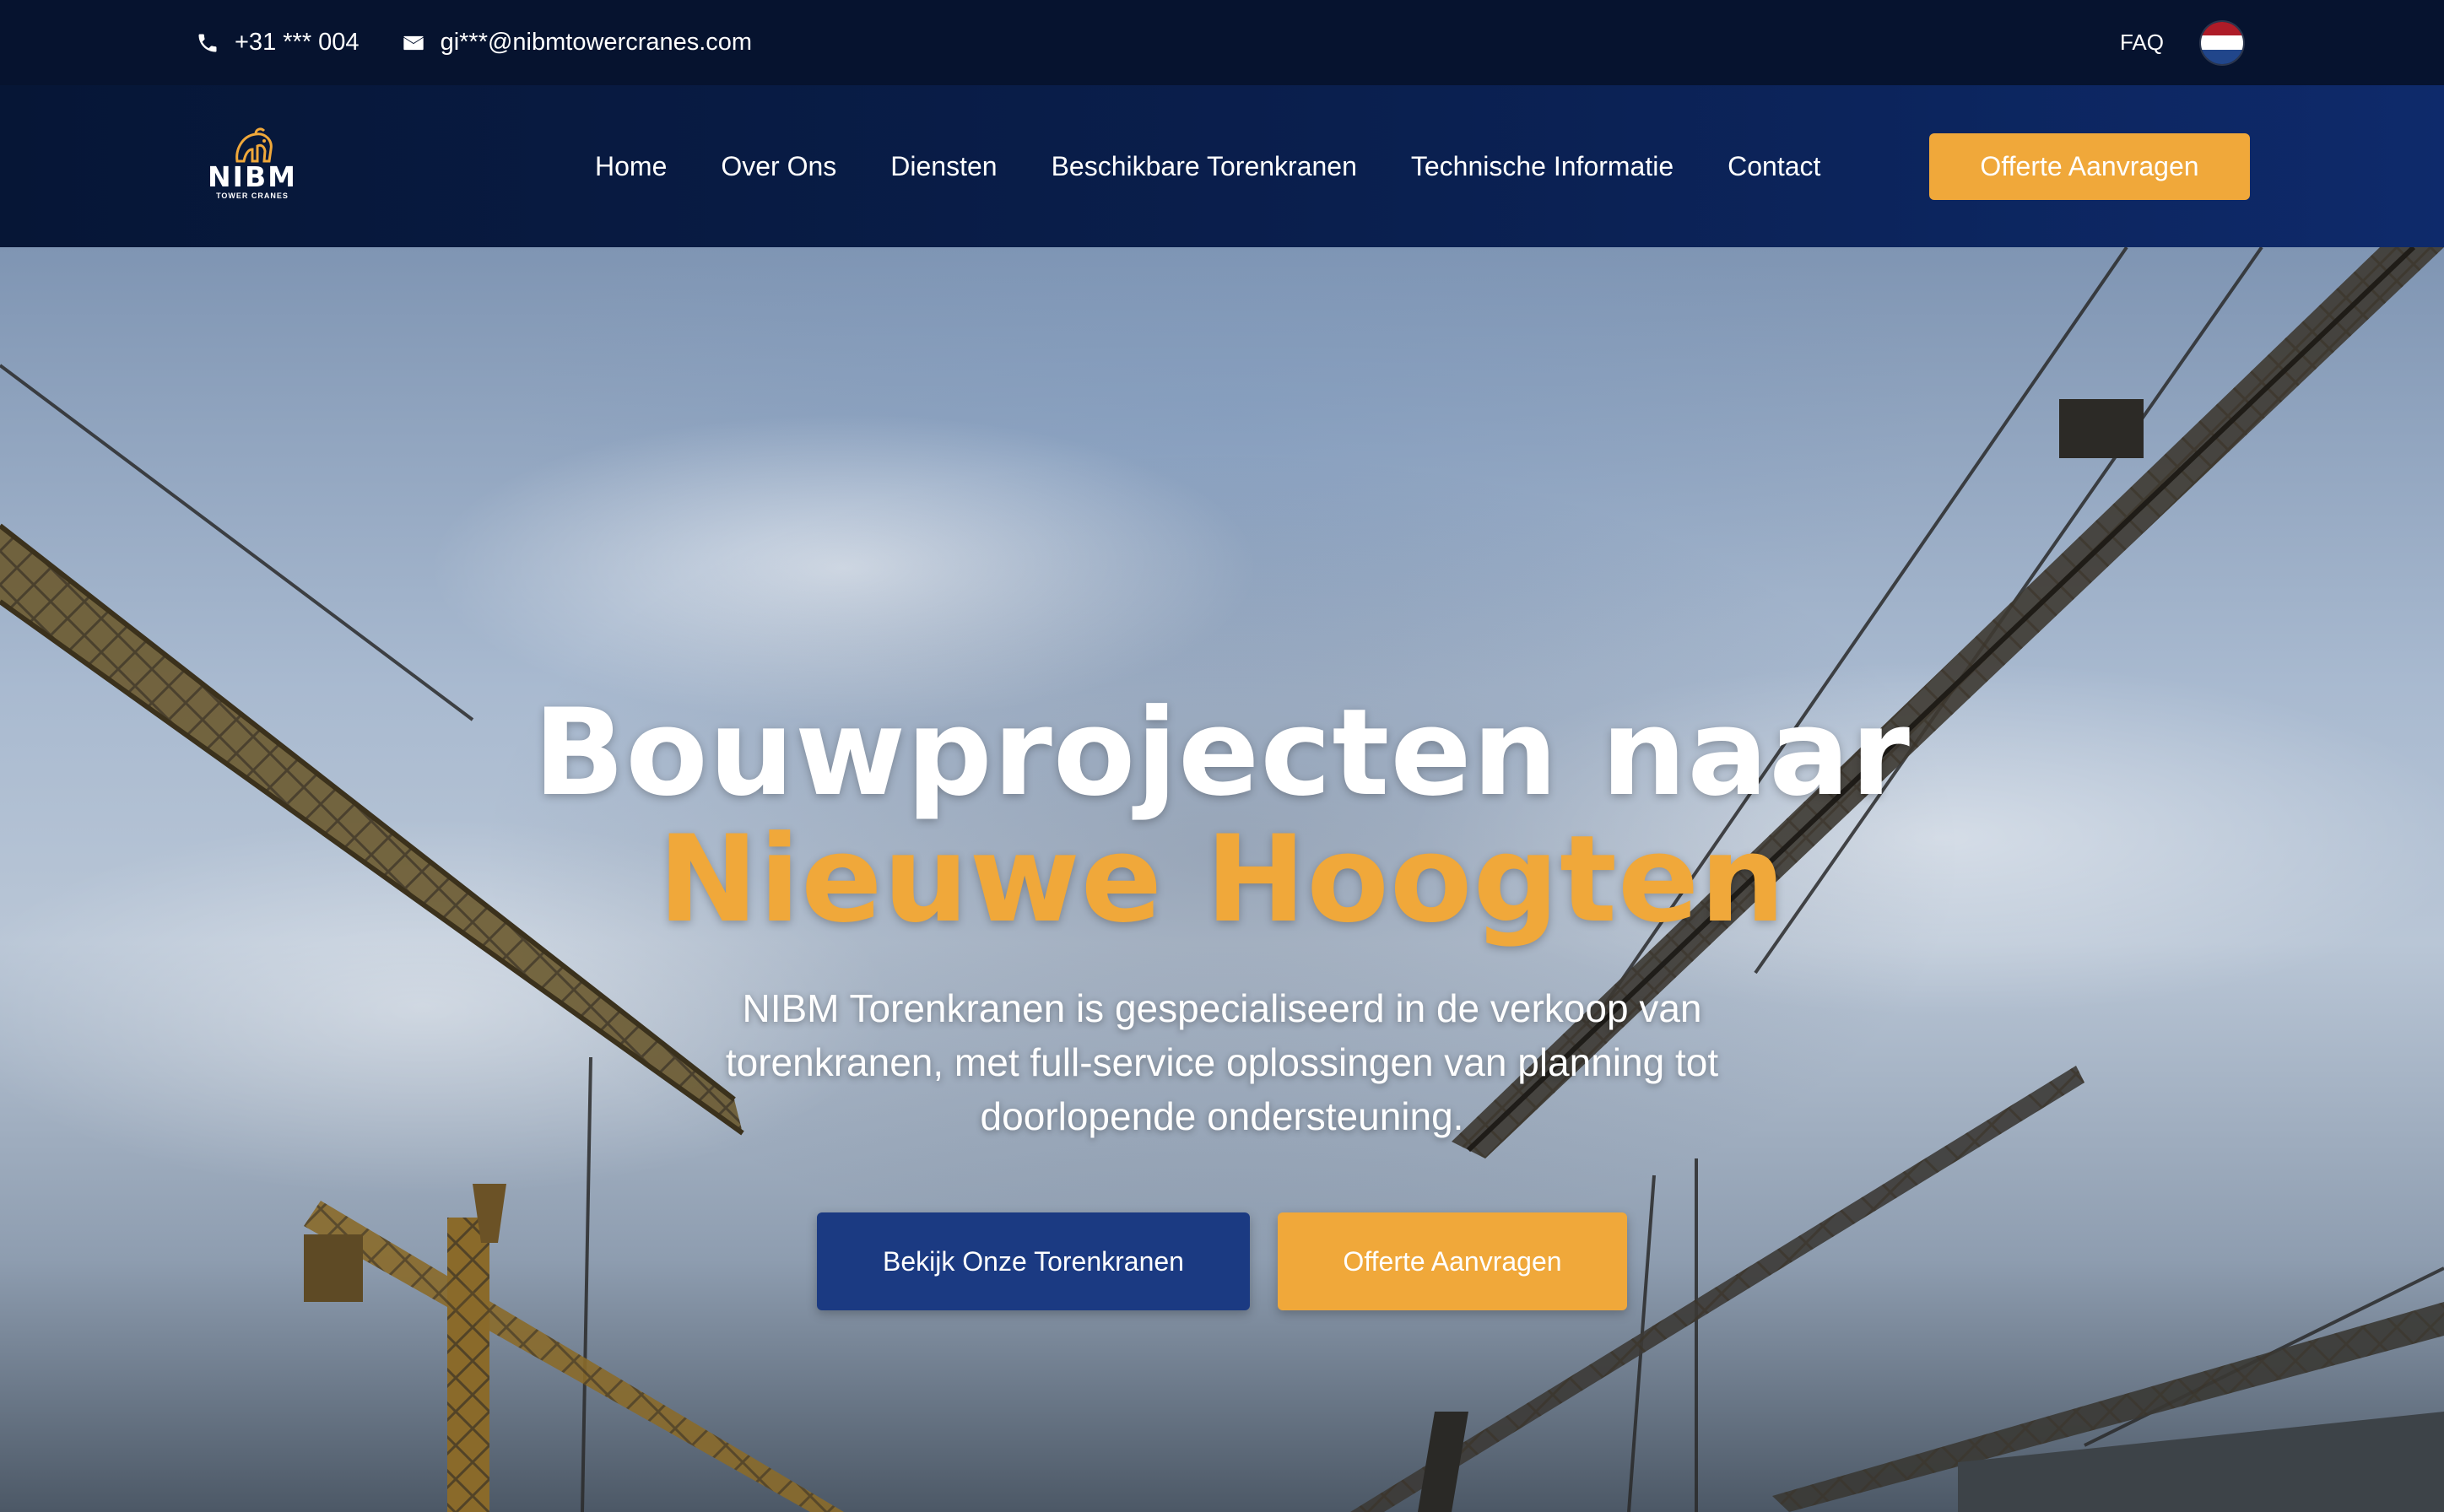 The width and height of the screenshot is (2444, 1512). I want to click on hero-title-line1: Bouwprojecten naar, so click(1222, 753).